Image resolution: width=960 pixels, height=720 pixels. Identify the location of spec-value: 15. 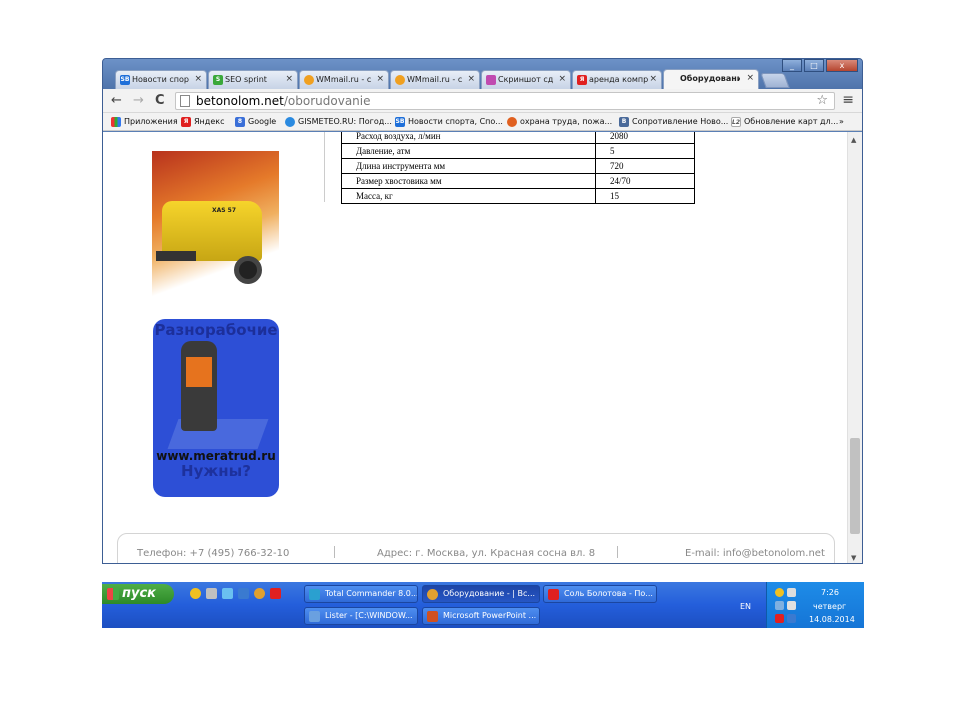
(645, 196).